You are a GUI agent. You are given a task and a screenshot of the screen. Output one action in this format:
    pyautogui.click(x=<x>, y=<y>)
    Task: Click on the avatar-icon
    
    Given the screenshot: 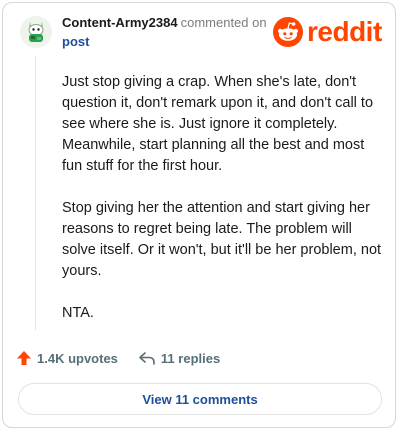 What is the action you would take?
    pyautogui.click(x=36, y=32)
    